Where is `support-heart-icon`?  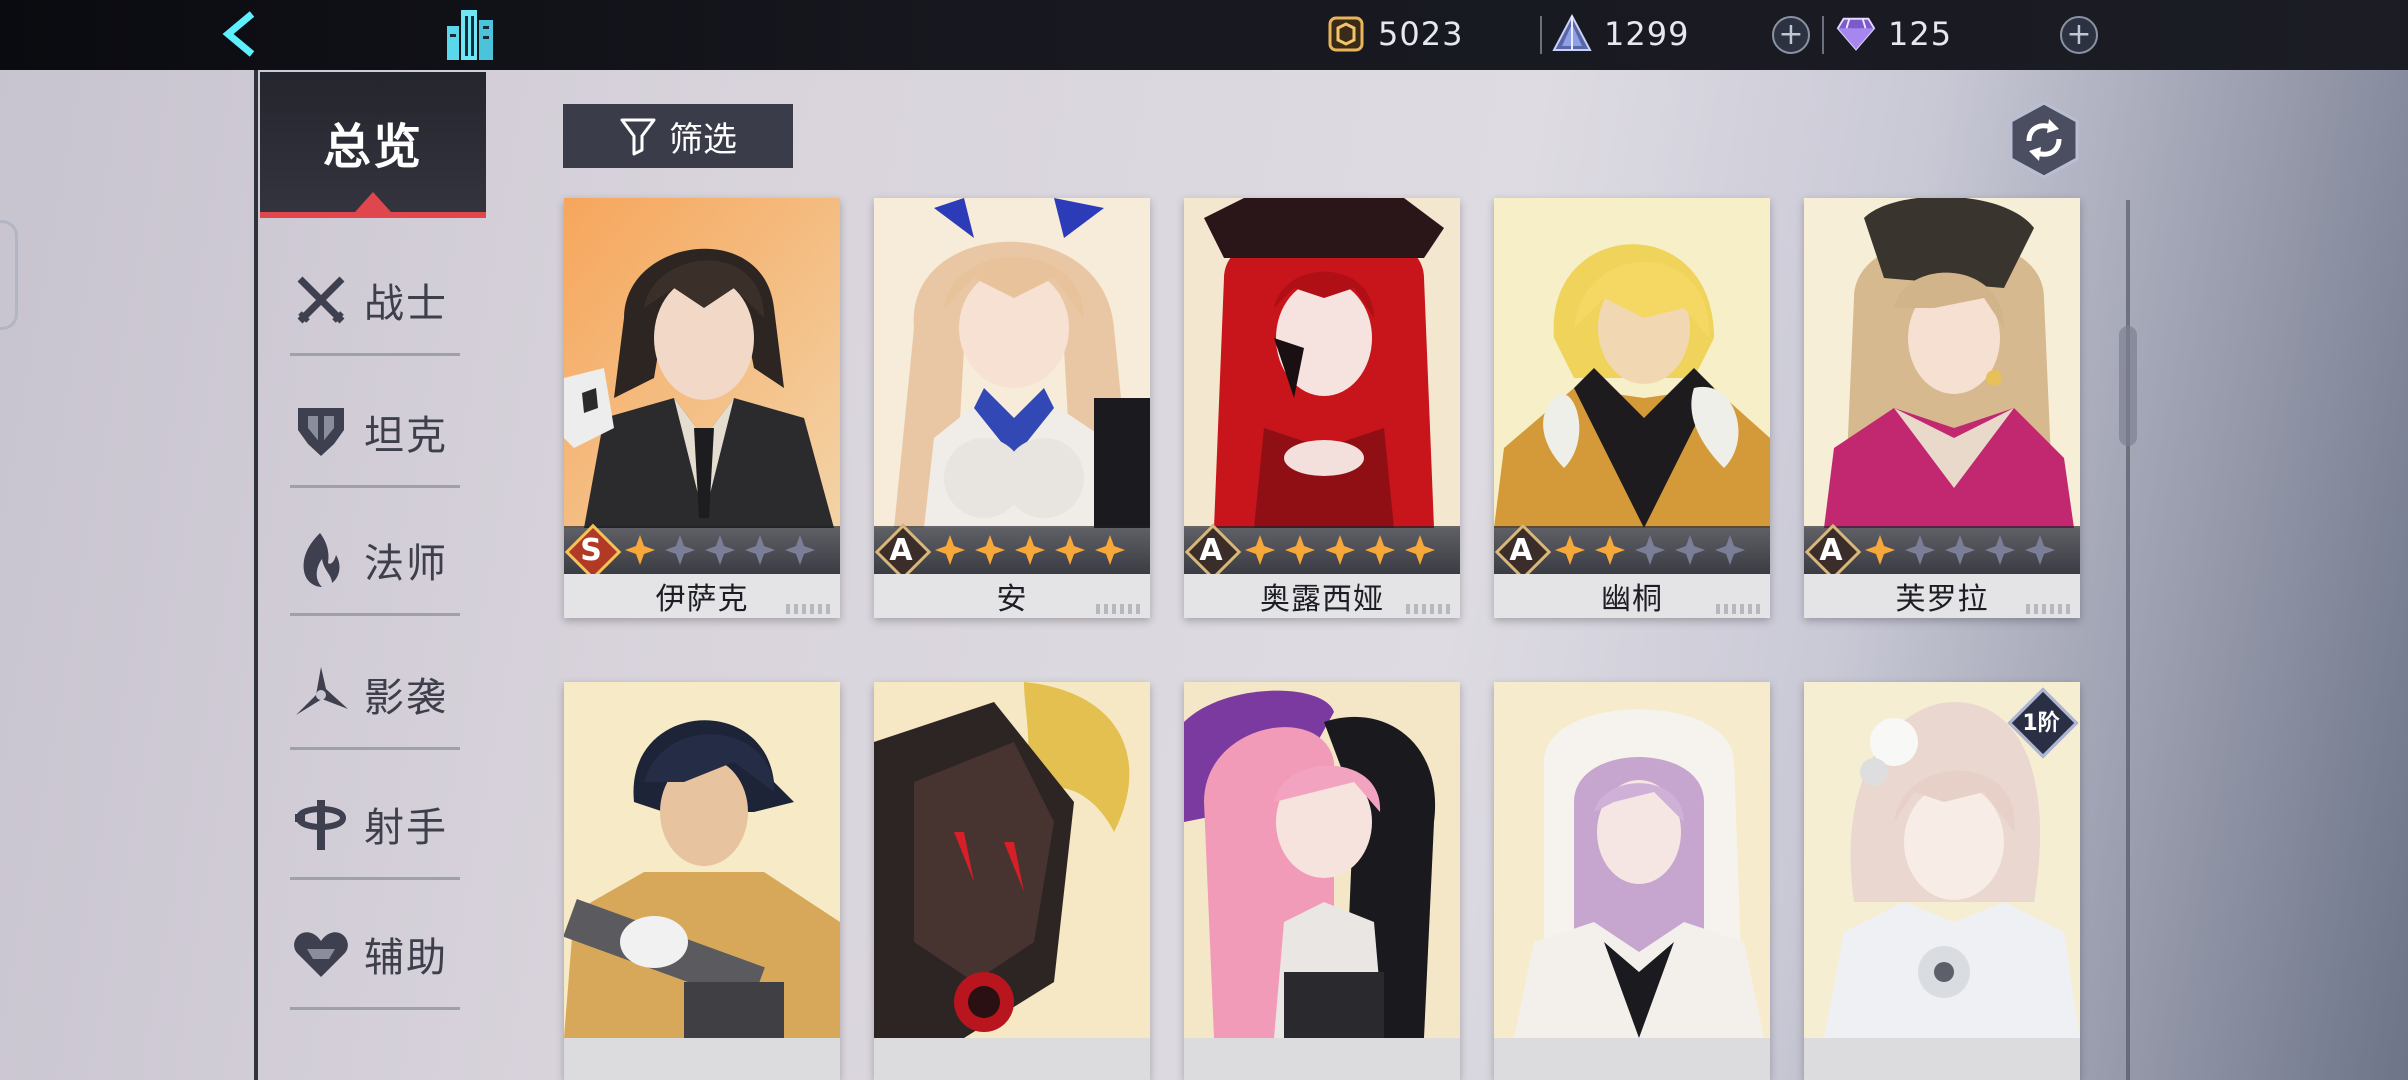 support-heart-icon is located at coordinates (321, 954).